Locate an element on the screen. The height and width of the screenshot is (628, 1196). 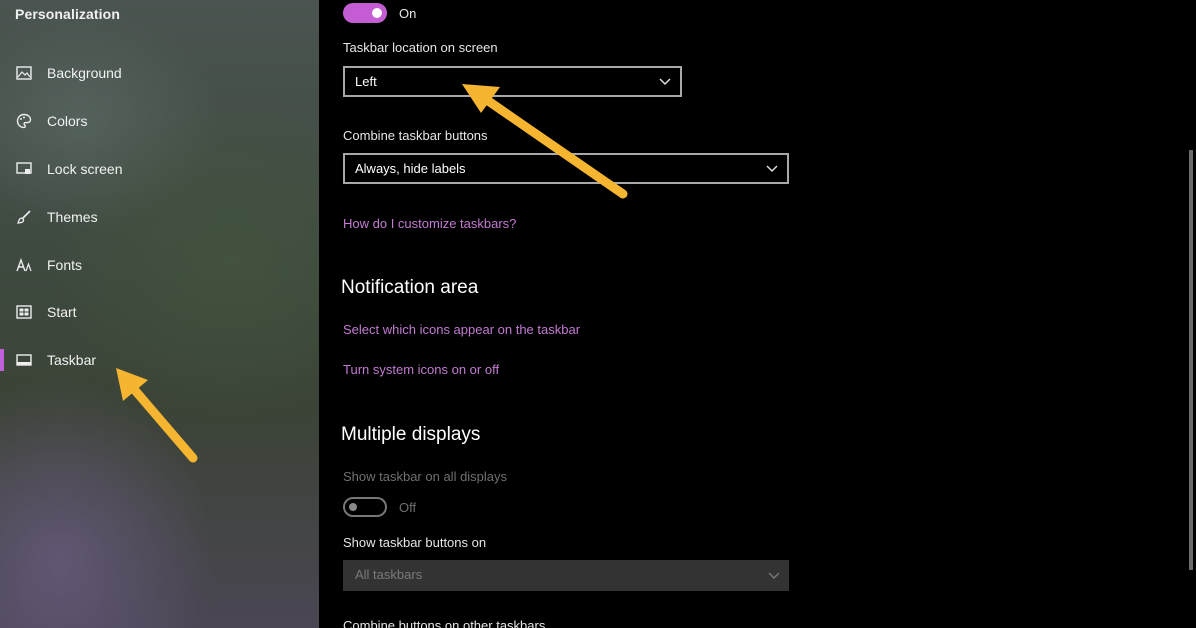
buttons-on-dropdown: All taskbars is located at coordinates (566, 575).